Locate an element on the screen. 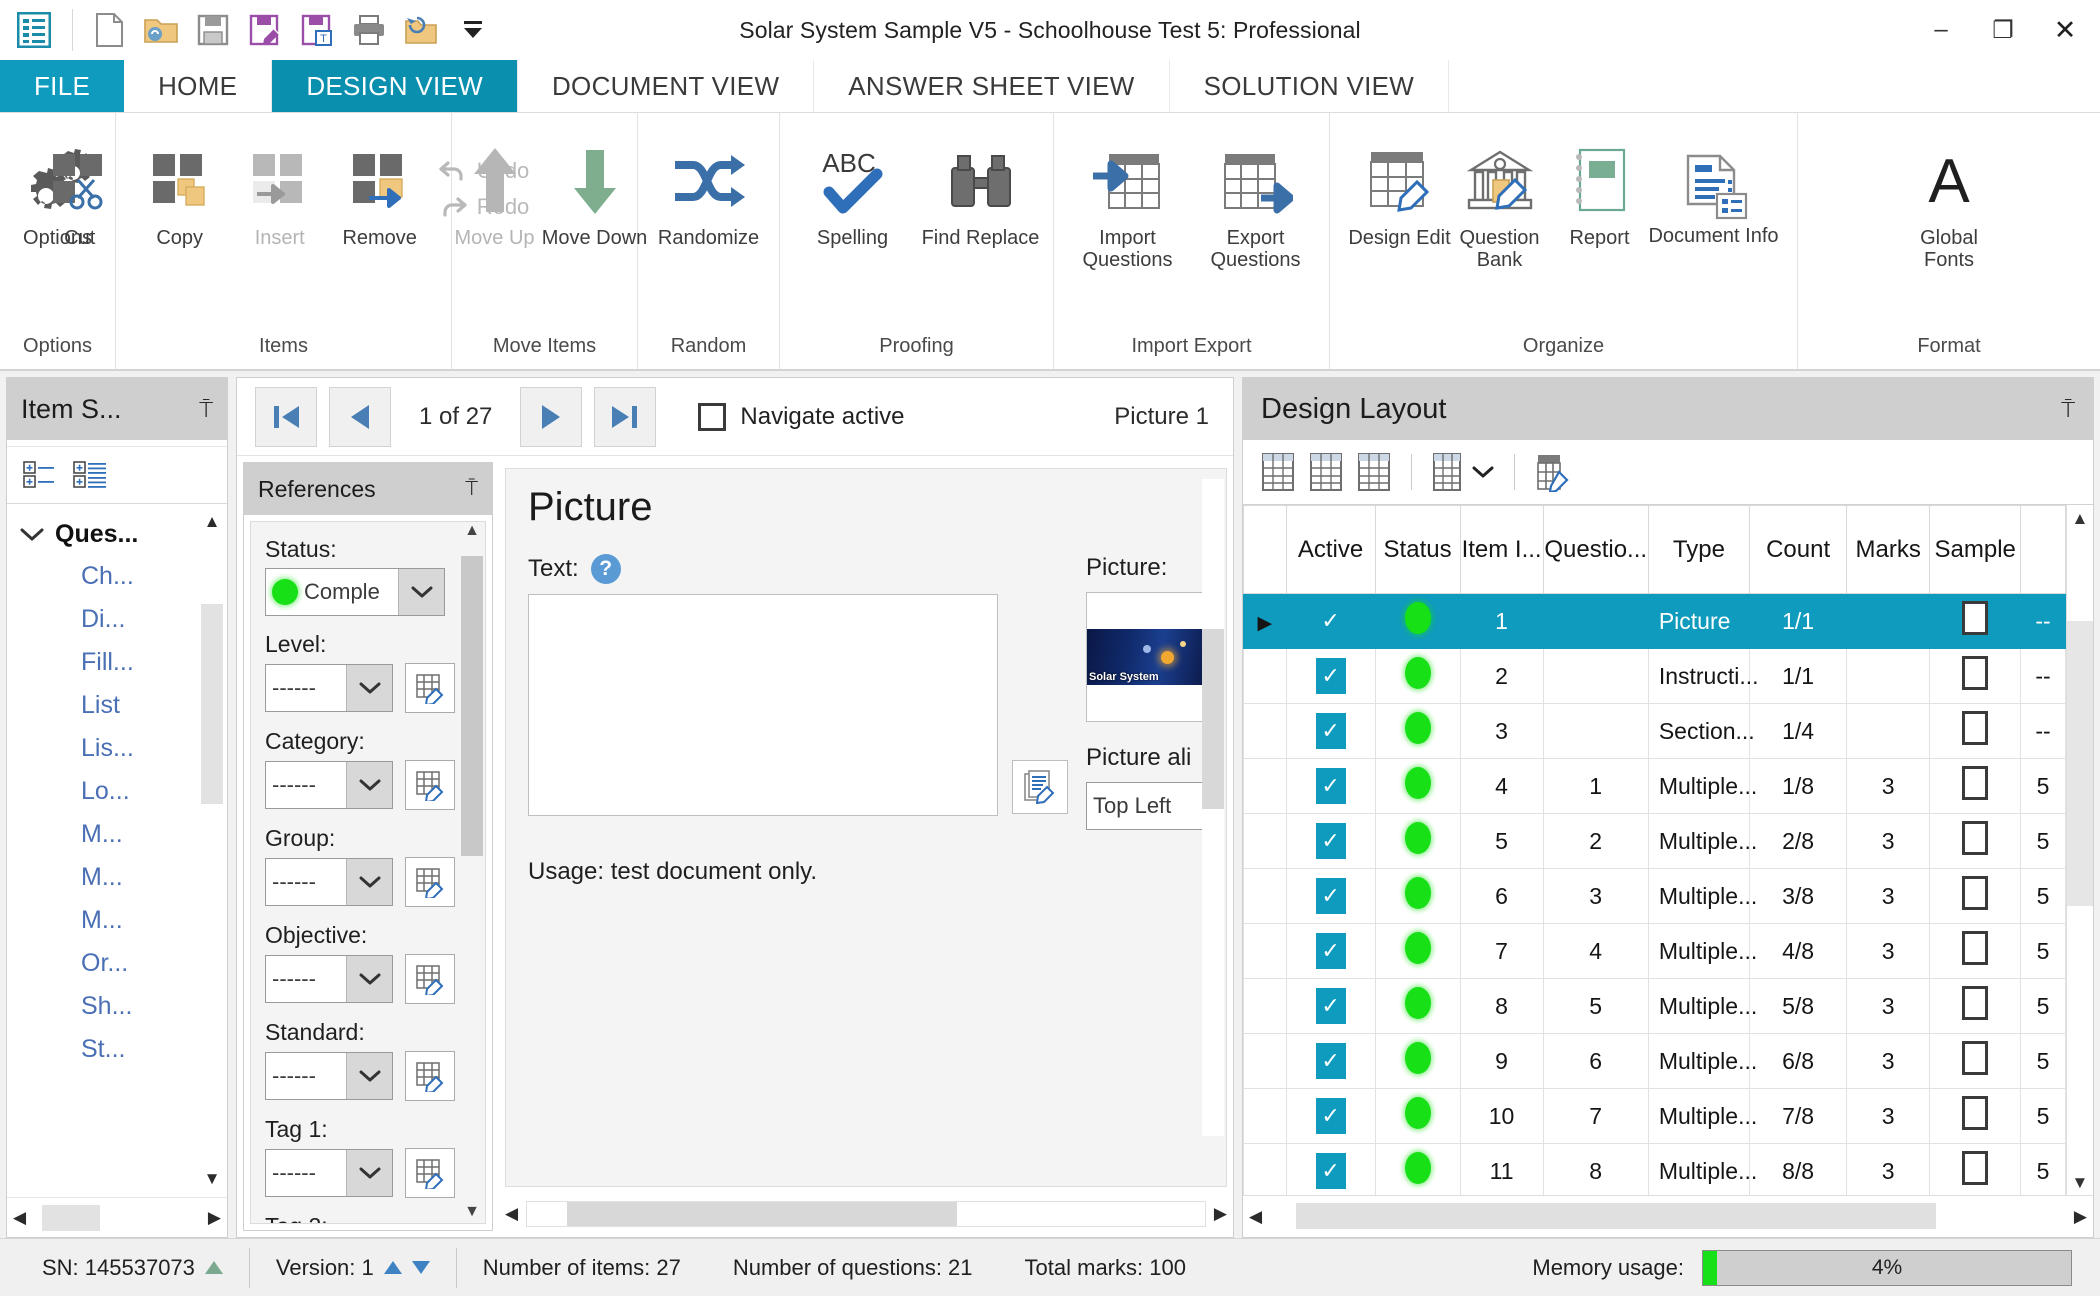 The width and height of the screenshot is (2100, 1296). grid-view-2-icon is located at coordinates (1326, 472).